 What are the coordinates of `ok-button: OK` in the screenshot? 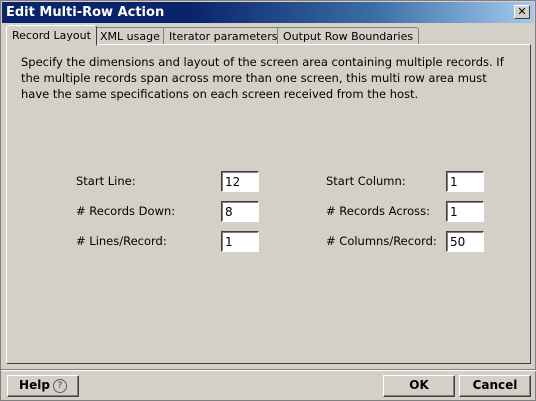 It's located at (419, 386).